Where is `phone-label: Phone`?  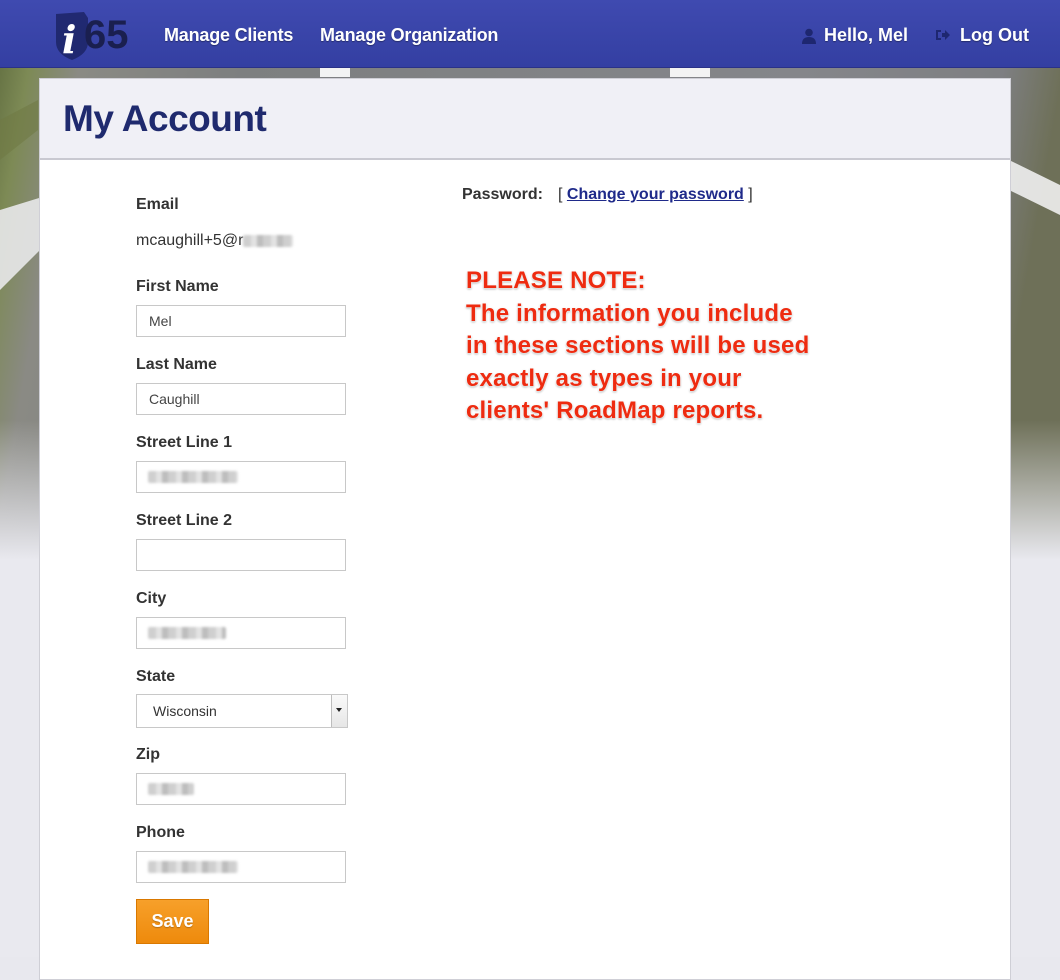 phone-label: Phone is located at coordinates (160, 832).